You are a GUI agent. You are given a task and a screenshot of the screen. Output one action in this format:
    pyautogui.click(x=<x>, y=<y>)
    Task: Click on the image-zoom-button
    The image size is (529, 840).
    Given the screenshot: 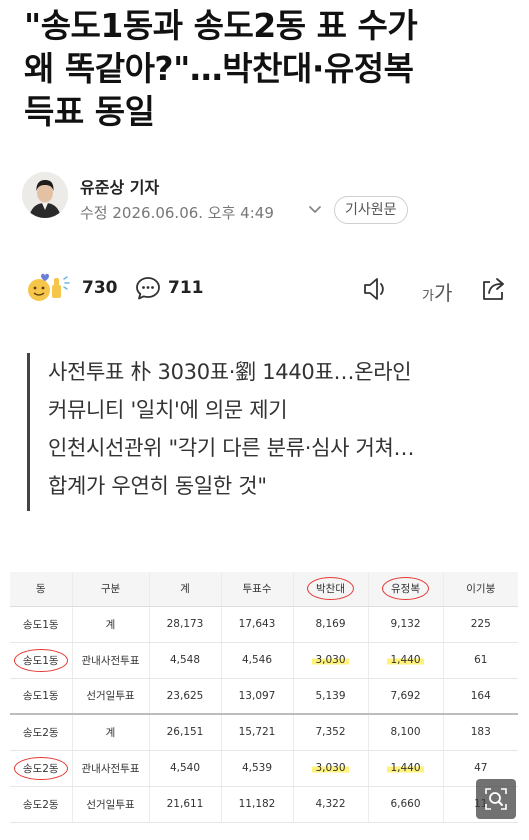 What is the action you would take?
    pyautogui.click(x=496, y=799)
    